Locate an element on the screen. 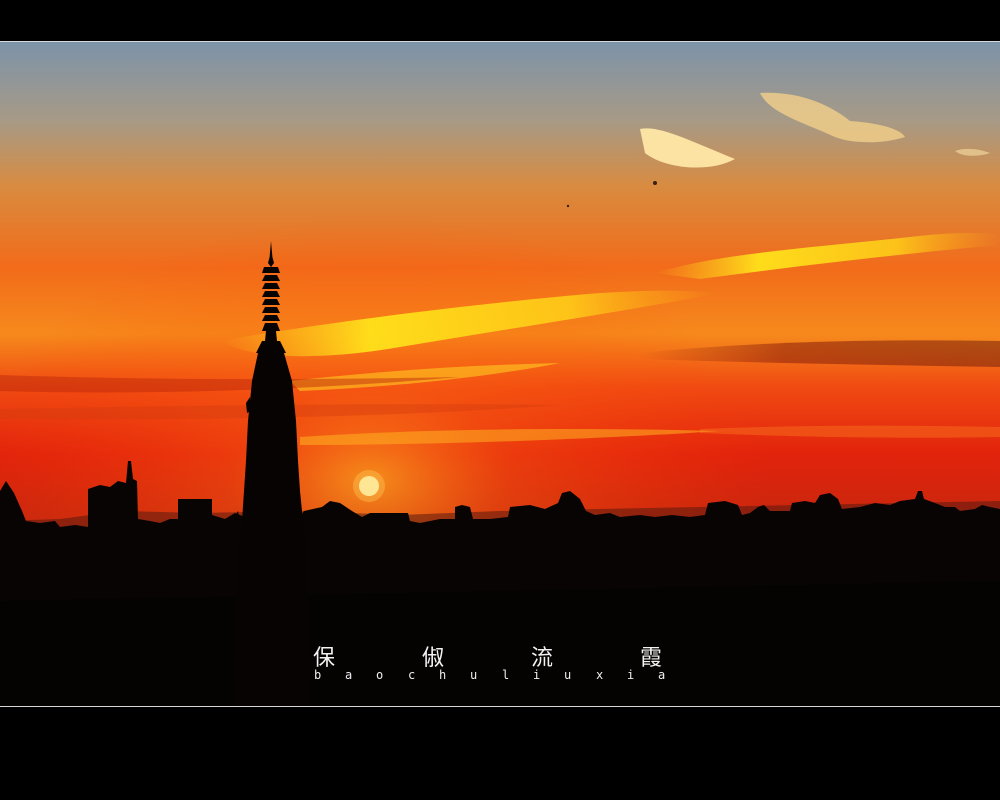 The height and width of the screenshot is (800, 1000). caption-letter: x is located at coordinates (600, 675).